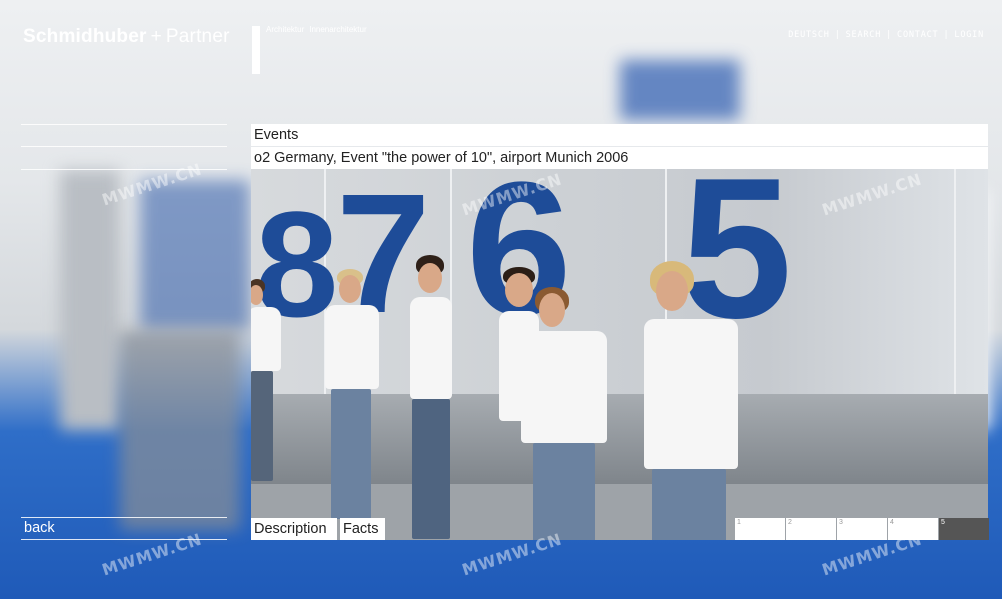 This screenshot has height=599, width=1002. I want to click on page-link-1: 1, so click(760, 529).